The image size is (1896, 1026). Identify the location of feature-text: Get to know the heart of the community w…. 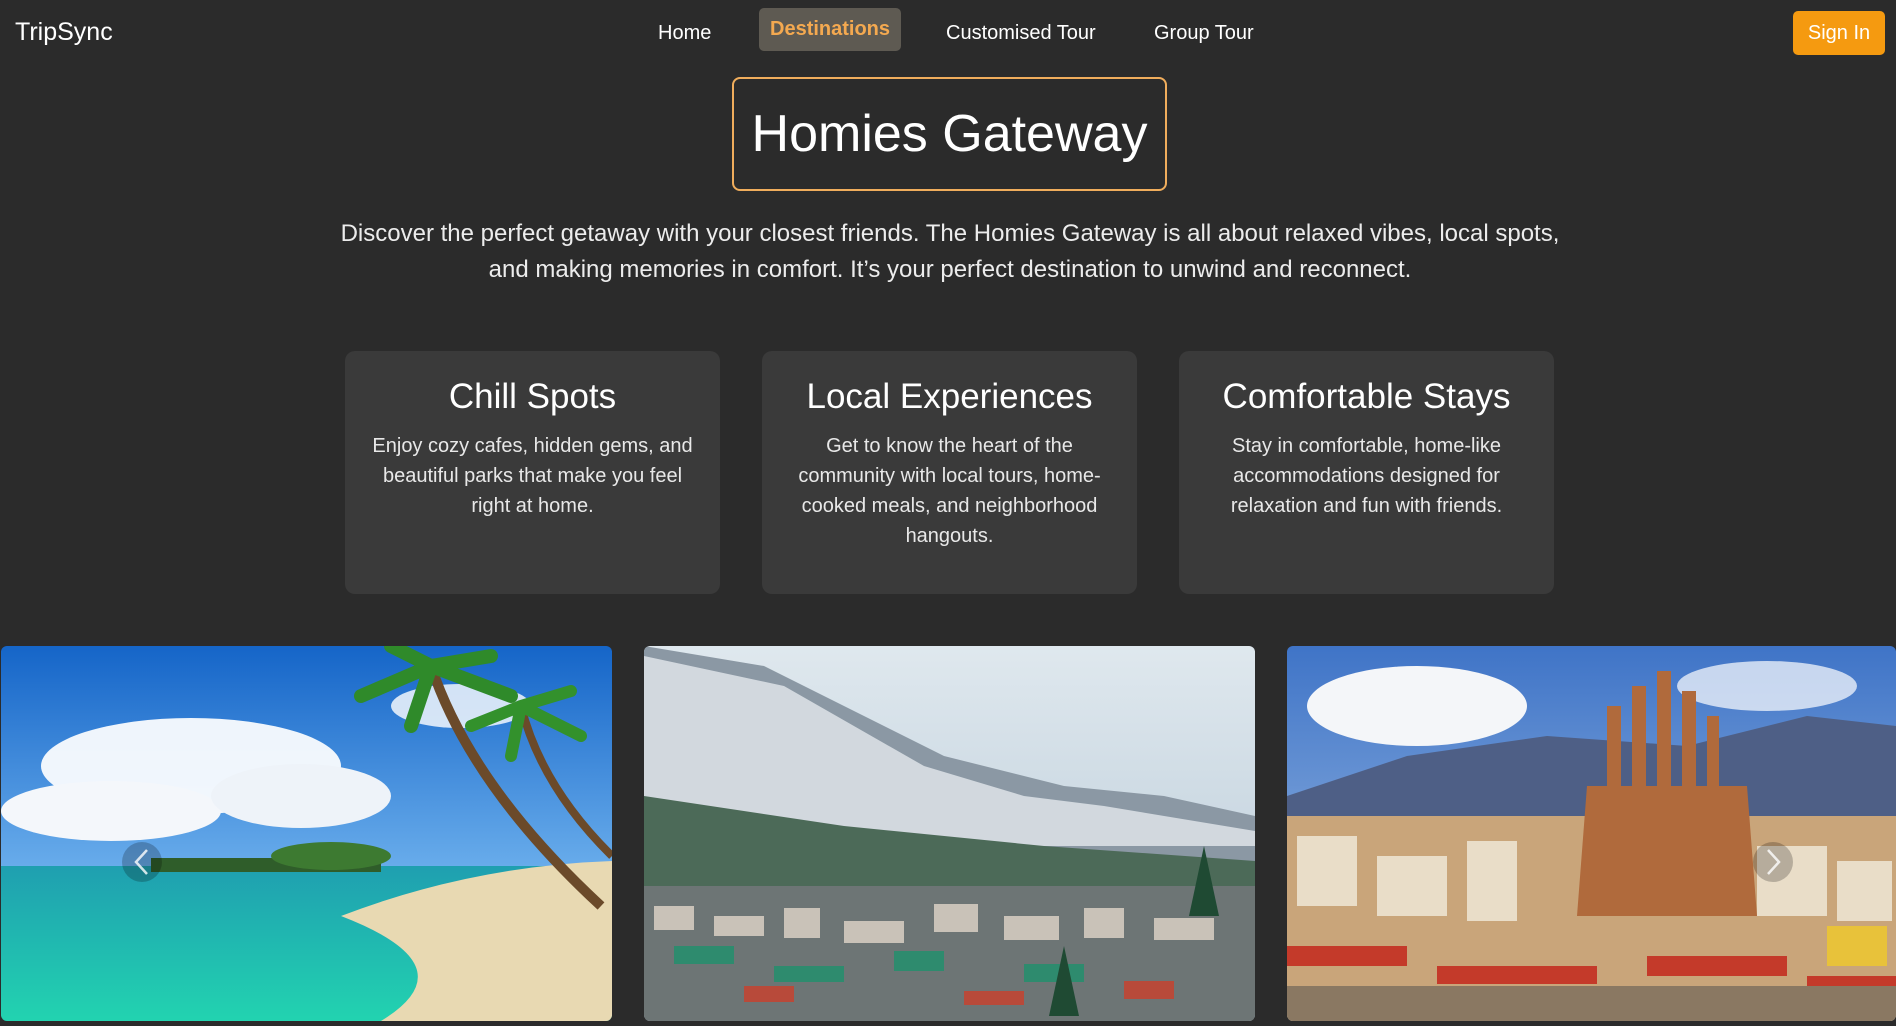
(949, 491).